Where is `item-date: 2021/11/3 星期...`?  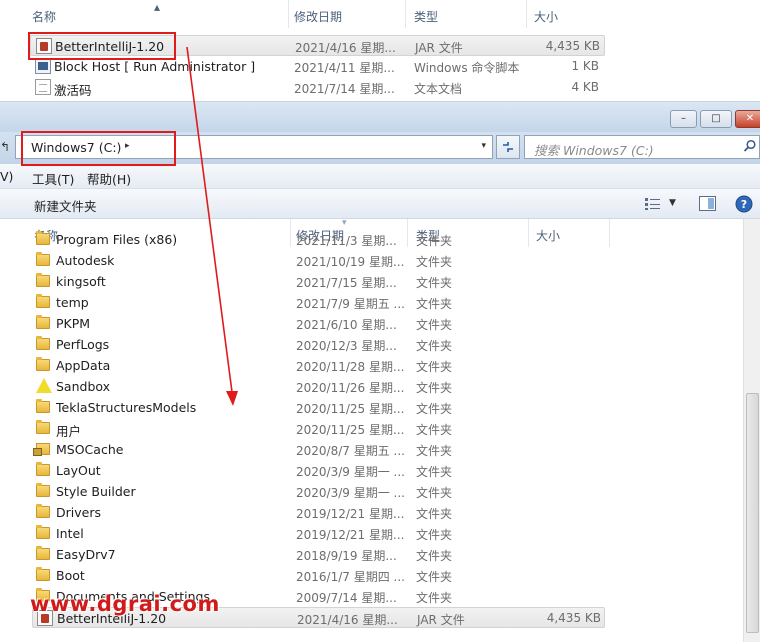 item-date: 2021/11/3 星期... is located at coordinates (346, 241).